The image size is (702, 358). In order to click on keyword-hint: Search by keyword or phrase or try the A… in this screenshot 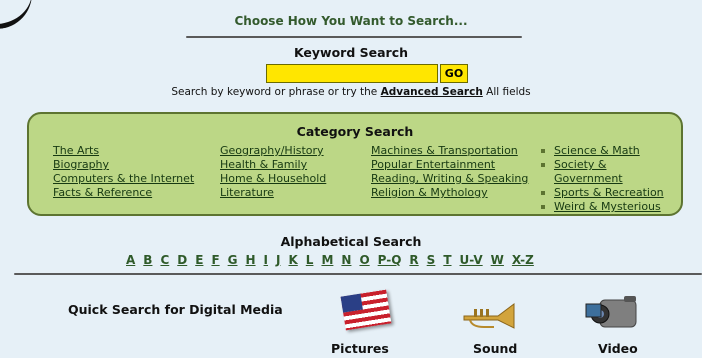, I will do `click(351, 92)`.